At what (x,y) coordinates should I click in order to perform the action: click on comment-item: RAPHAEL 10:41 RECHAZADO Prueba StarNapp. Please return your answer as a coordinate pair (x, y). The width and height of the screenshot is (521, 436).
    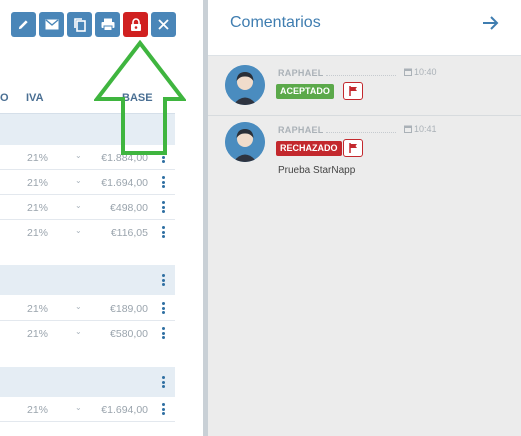
    Looking at the image, I should click on (364, 149).